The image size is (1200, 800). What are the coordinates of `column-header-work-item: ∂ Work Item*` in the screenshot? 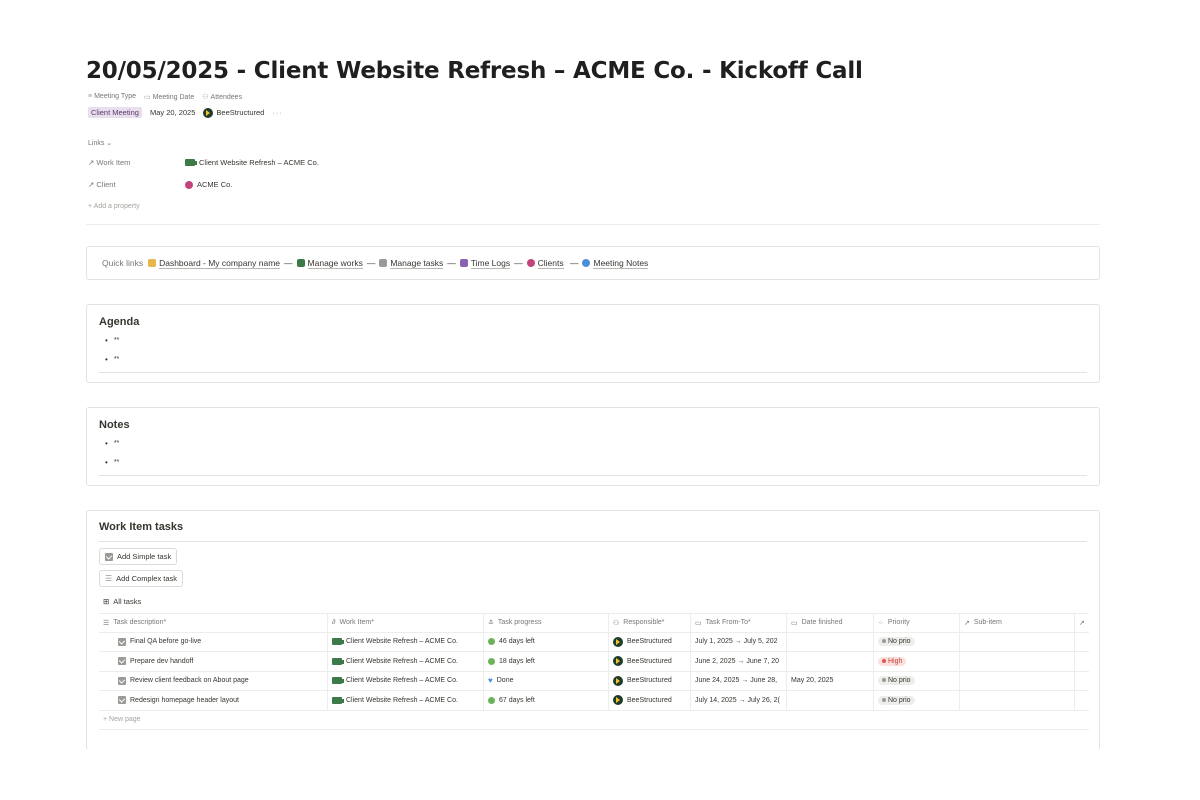 It's located at (406, 623).